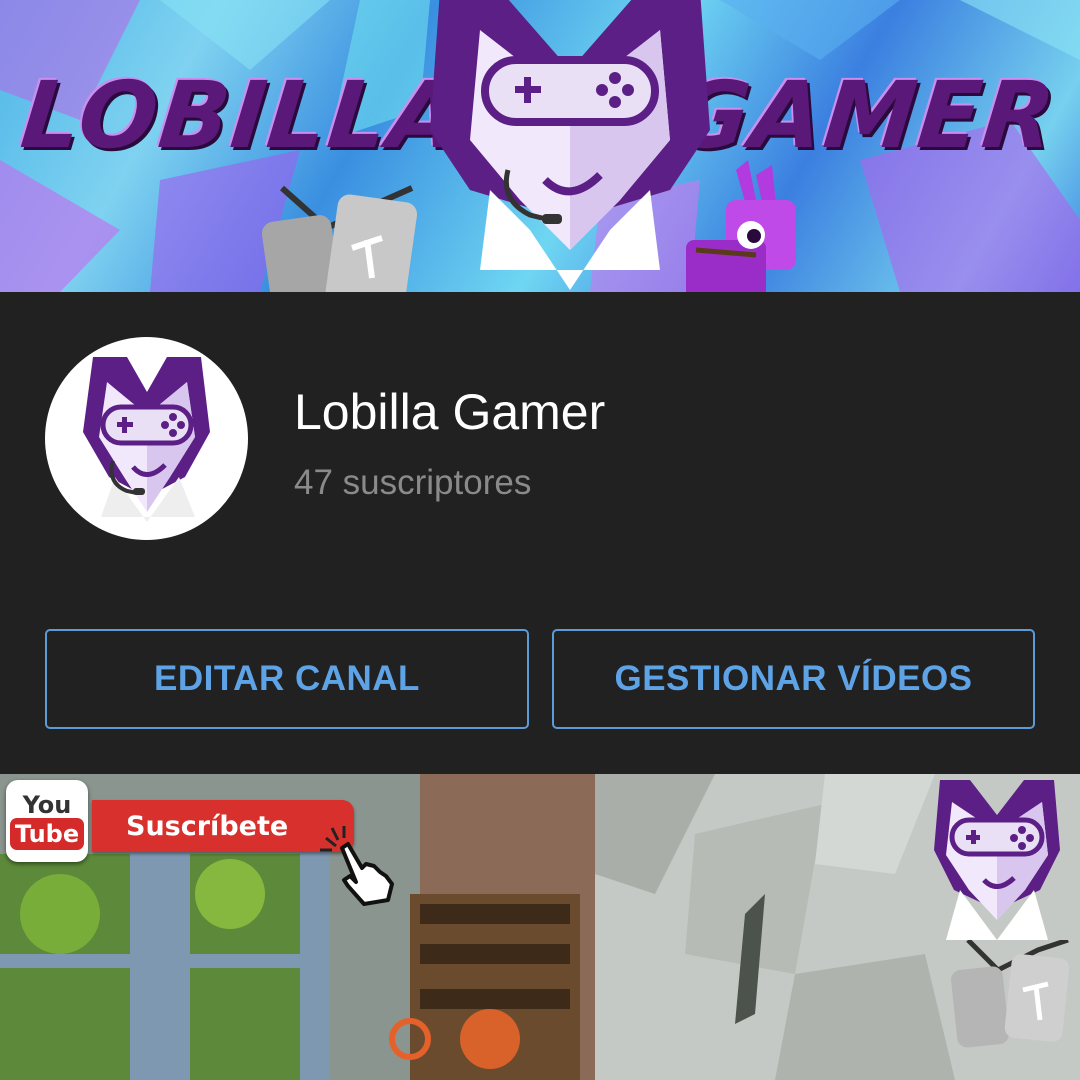 The width and height of the screenshot is (1080, 1080). I want to click on banner-title-right: GAMER, so click(865, 115).